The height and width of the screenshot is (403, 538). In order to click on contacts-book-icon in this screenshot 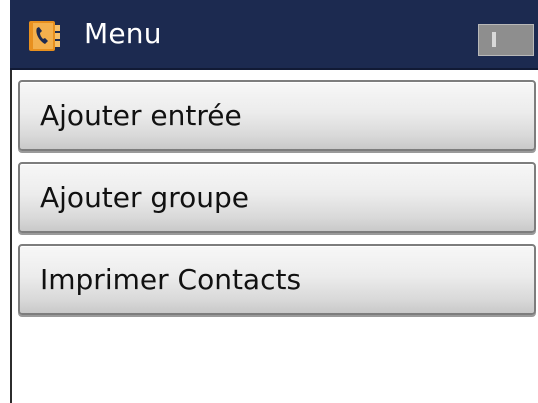, I will do `click(44, 36)`.